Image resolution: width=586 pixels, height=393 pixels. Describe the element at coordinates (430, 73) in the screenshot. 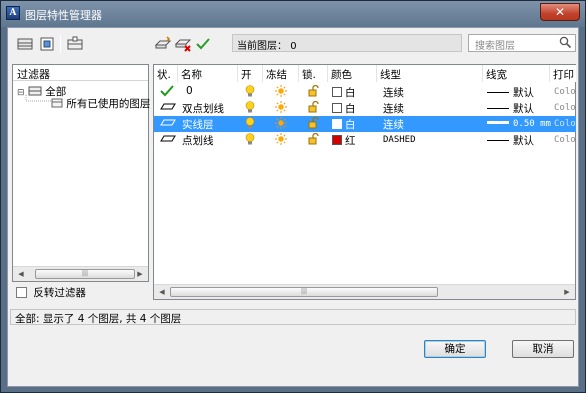

I see `column-linetype: 线型` at that location.